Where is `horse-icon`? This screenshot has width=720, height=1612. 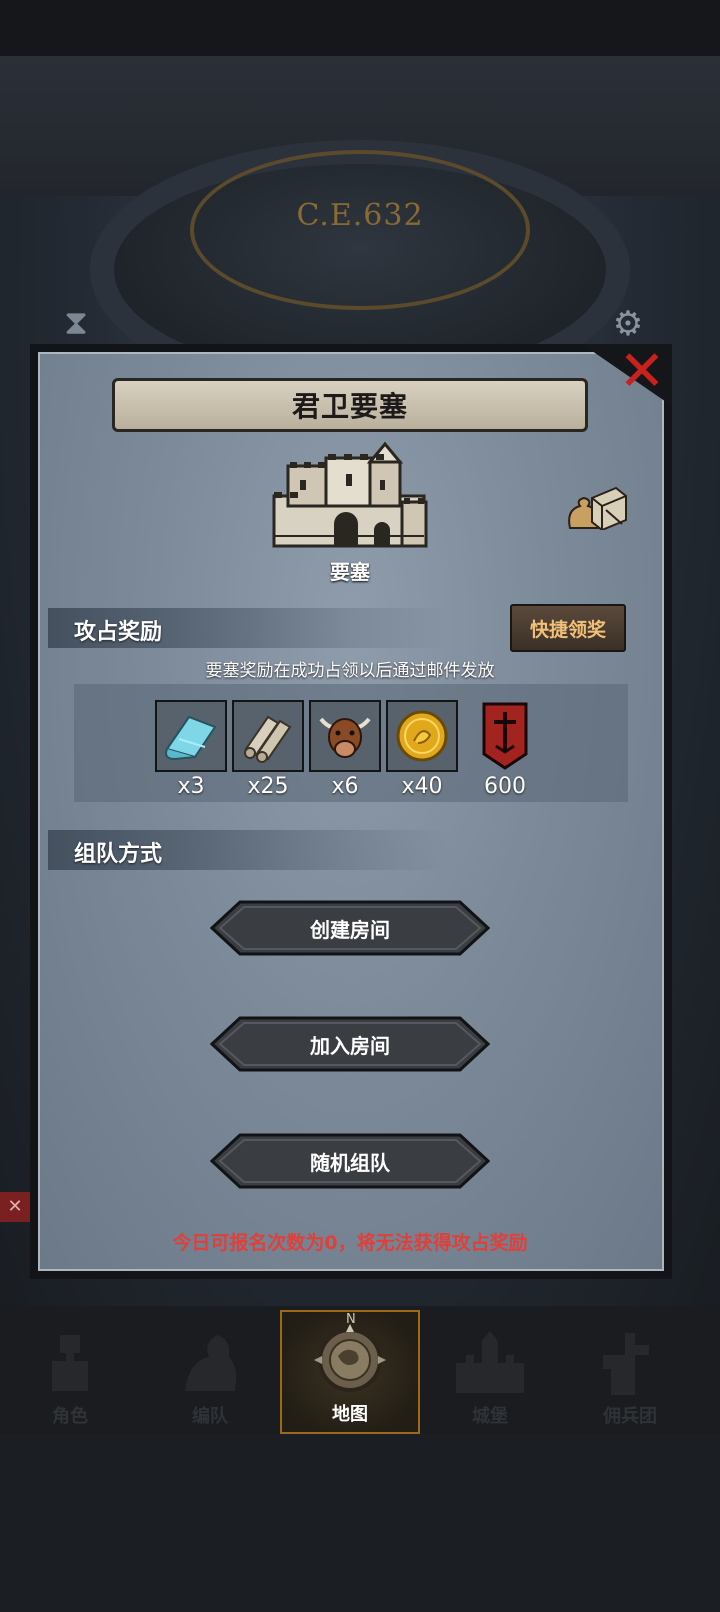
horse-icon is located at coordinates (210, 1362).